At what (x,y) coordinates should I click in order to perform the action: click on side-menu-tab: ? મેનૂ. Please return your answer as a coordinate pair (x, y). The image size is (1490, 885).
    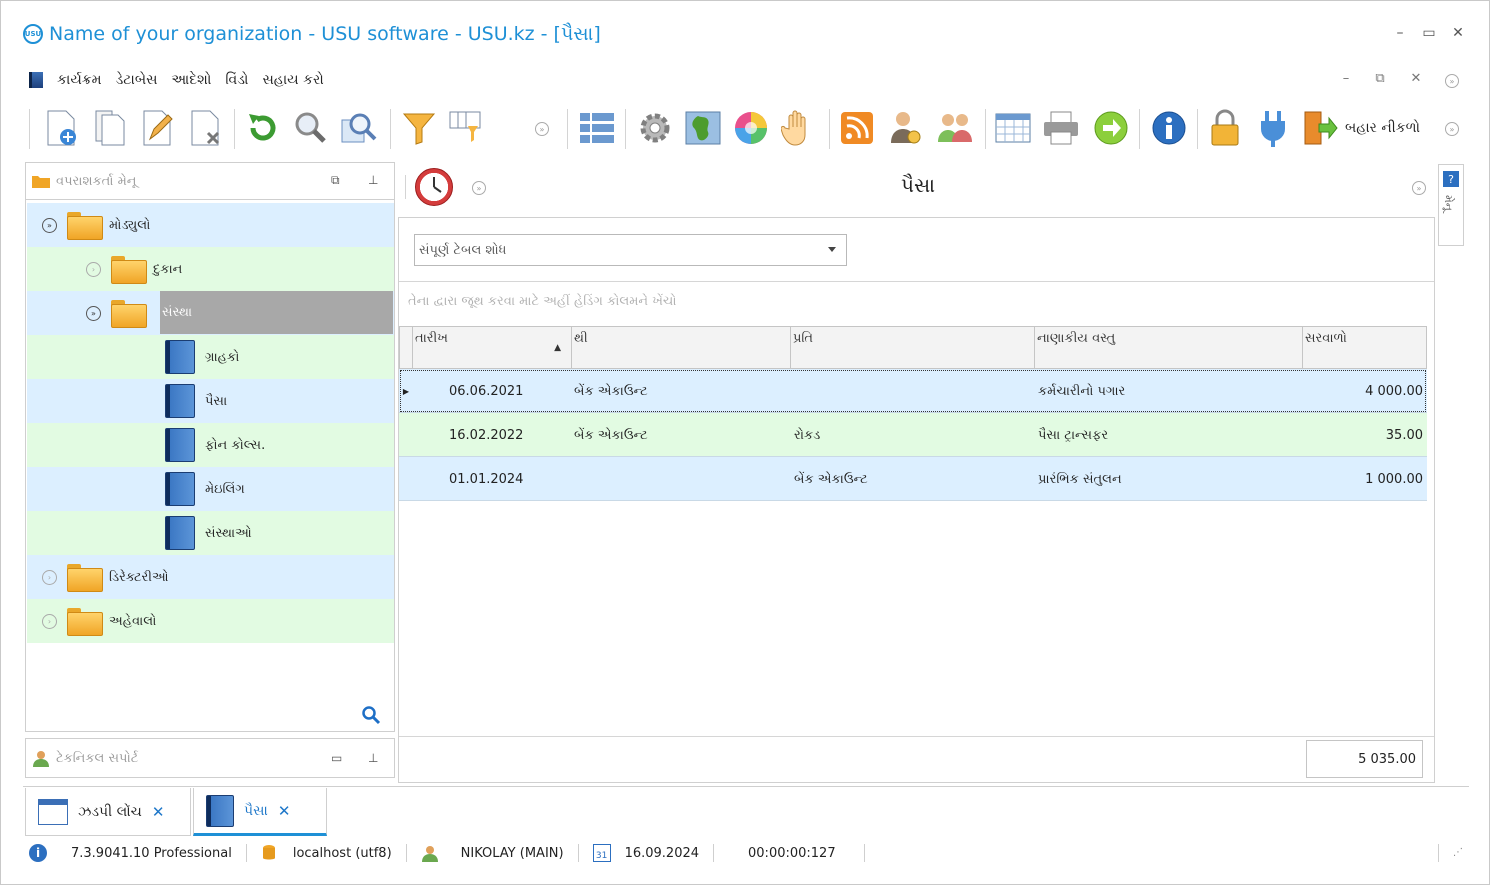
    Looking at the image, I should click on (1451, 205).